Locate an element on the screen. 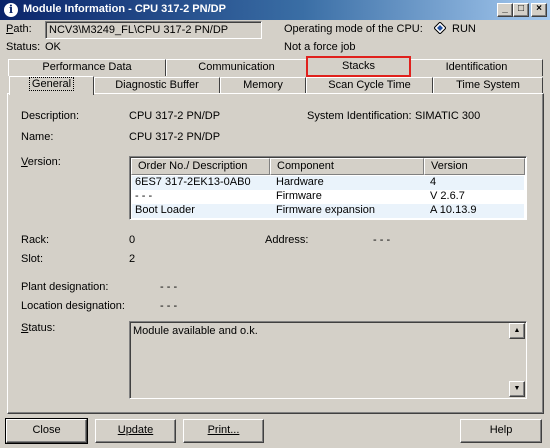  close-window-button: × is located at coordinates (539, 10).